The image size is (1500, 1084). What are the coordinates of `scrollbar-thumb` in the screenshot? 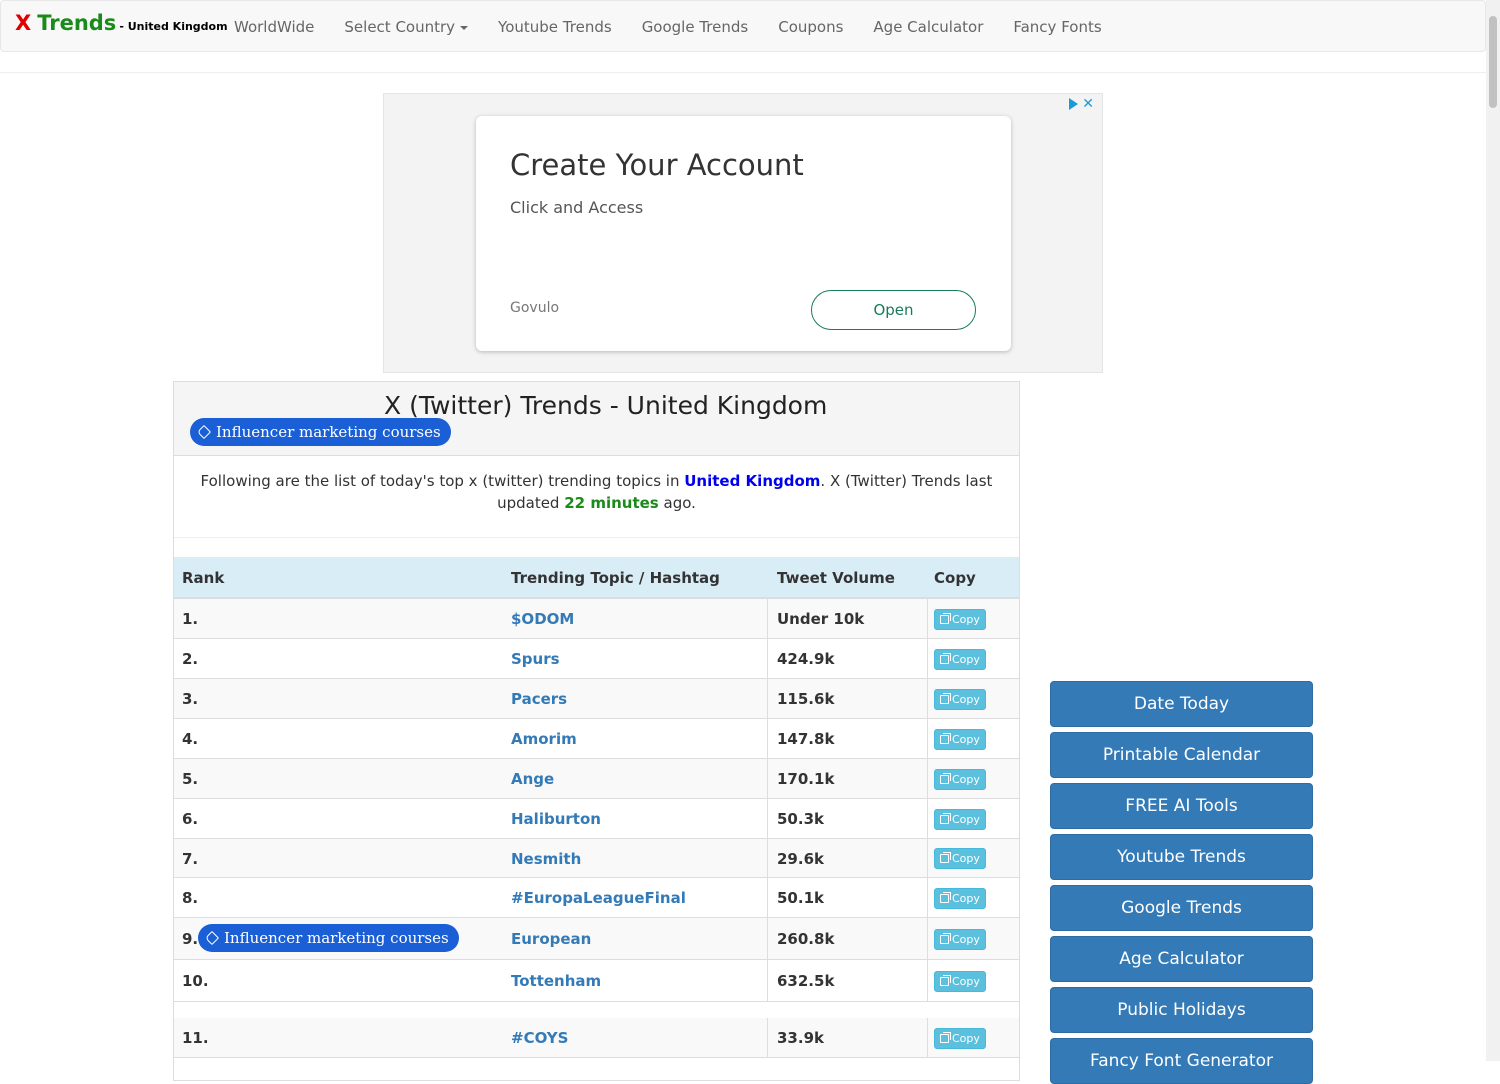 It's located at (1493, 62).